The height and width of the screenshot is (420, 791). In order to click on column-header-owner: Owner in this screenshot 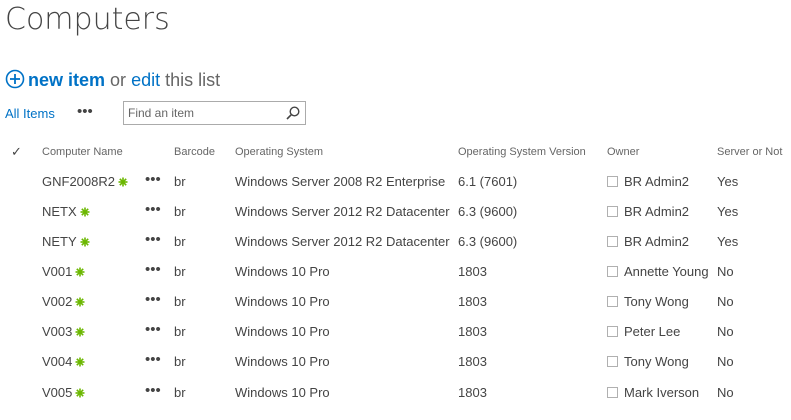, I will do `click(623, 152)`.